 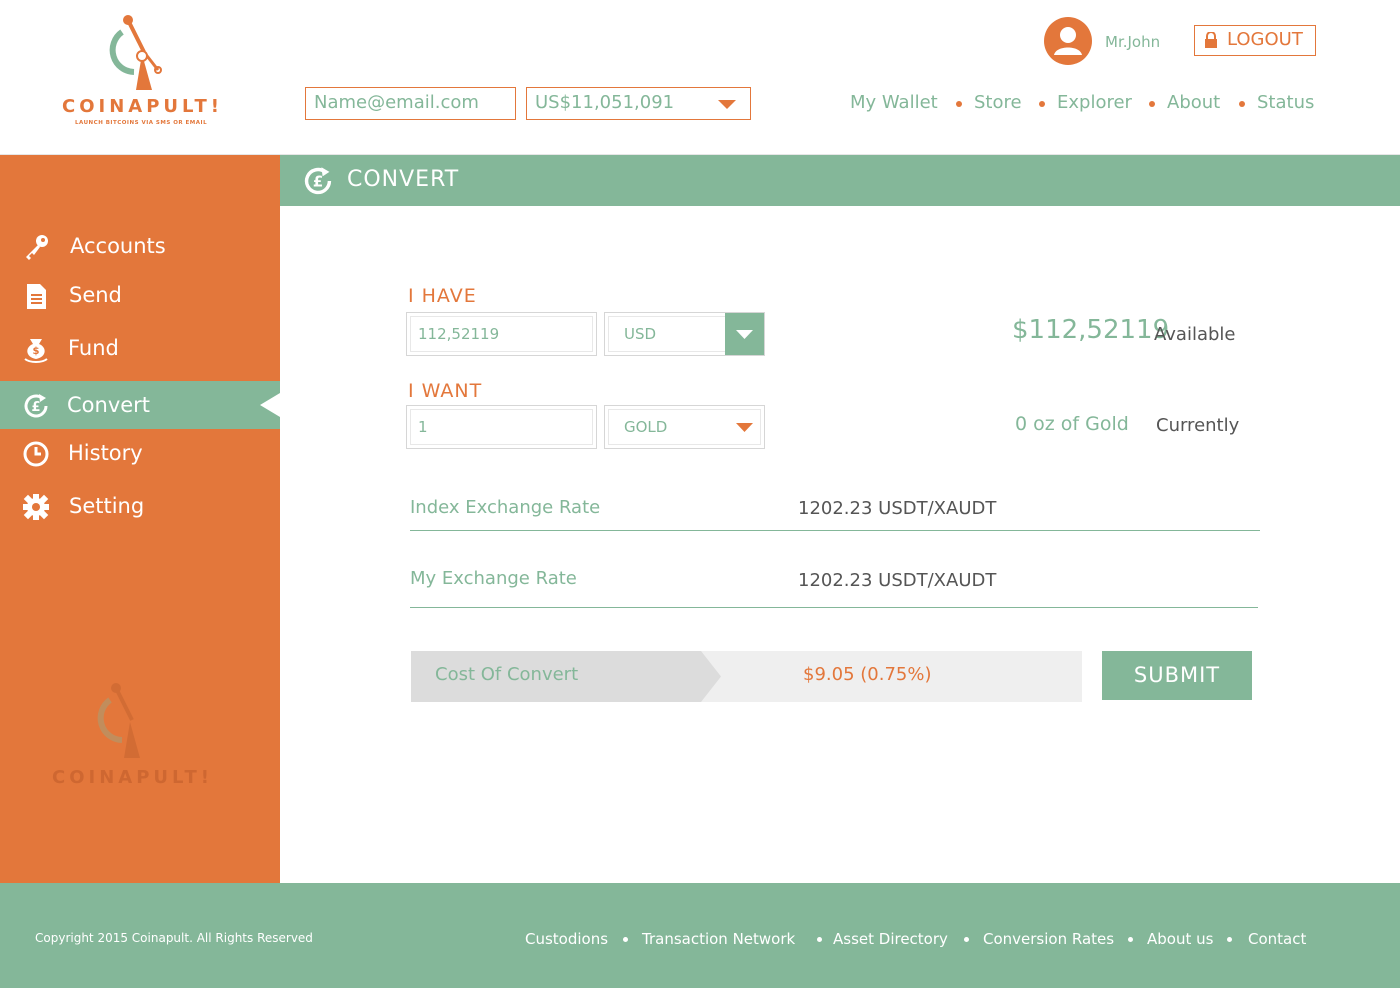 What do you see at coordinates (1277, 939) in the screenshot?
I see `footer-link-contact: Contact` at bounding box center [1277, 939].